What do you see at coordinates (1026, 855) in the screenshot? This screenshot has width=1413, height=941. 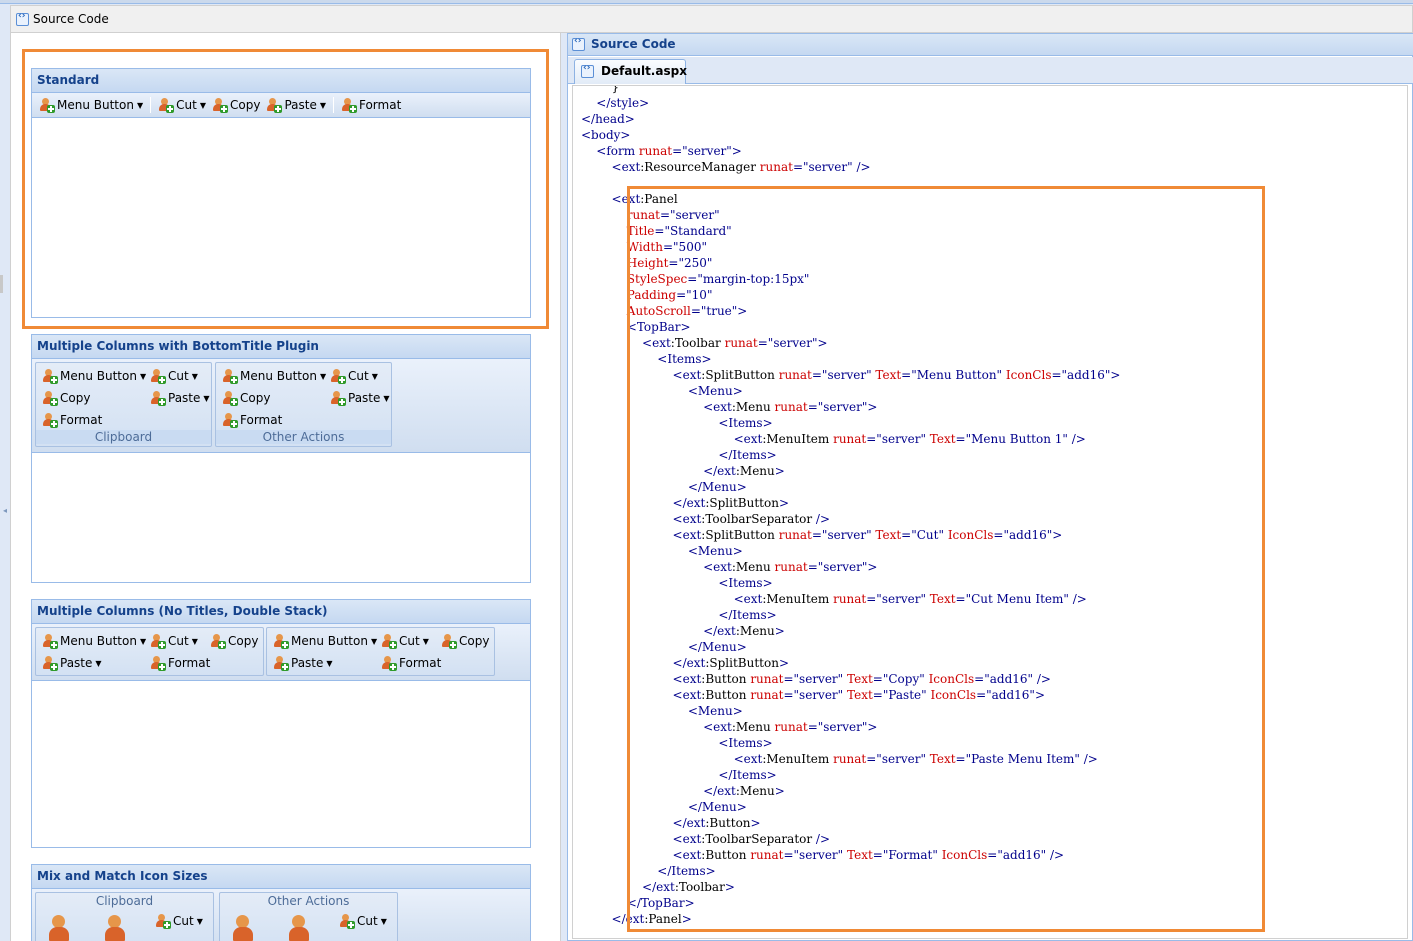 I see `code-token: ="add16" />` at bounding box center [1026, 855].